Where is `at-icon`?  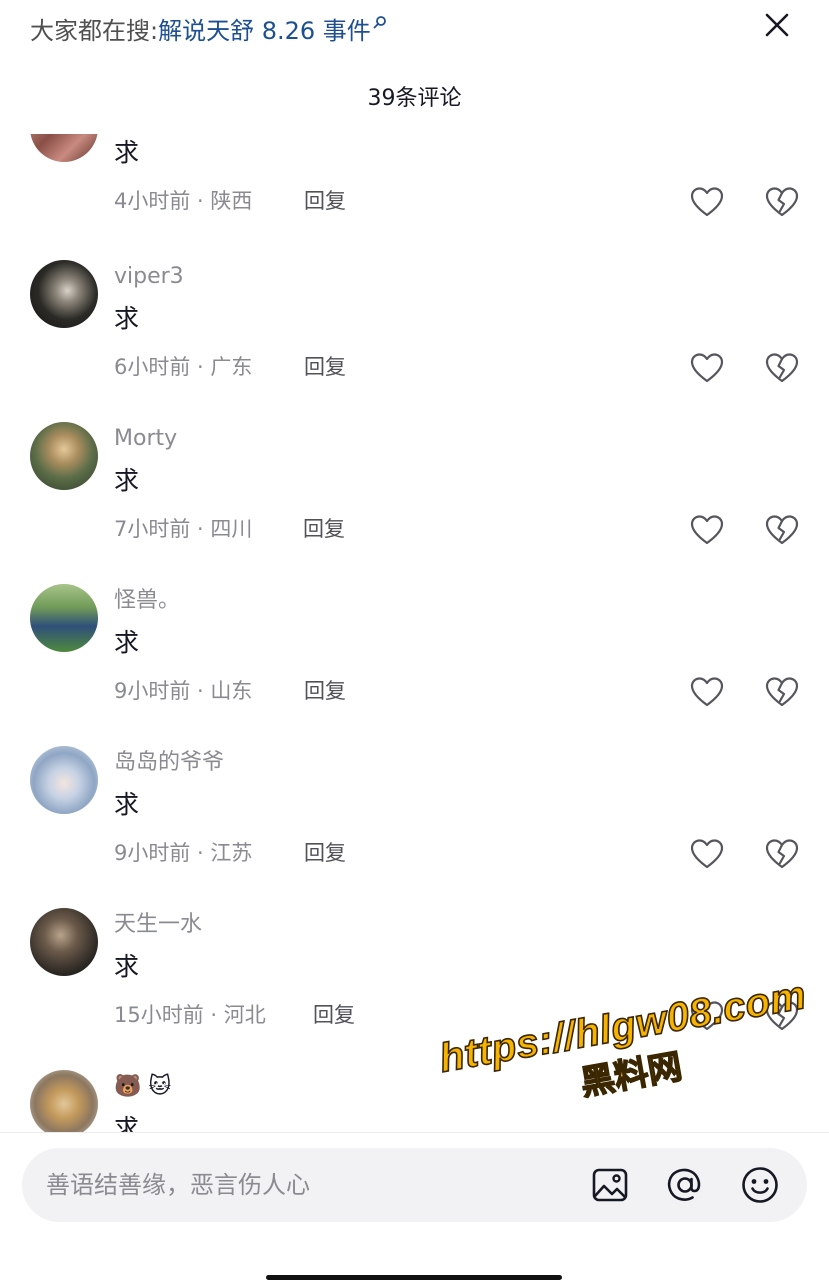
at-icon is located at coordinates (685, 1185).